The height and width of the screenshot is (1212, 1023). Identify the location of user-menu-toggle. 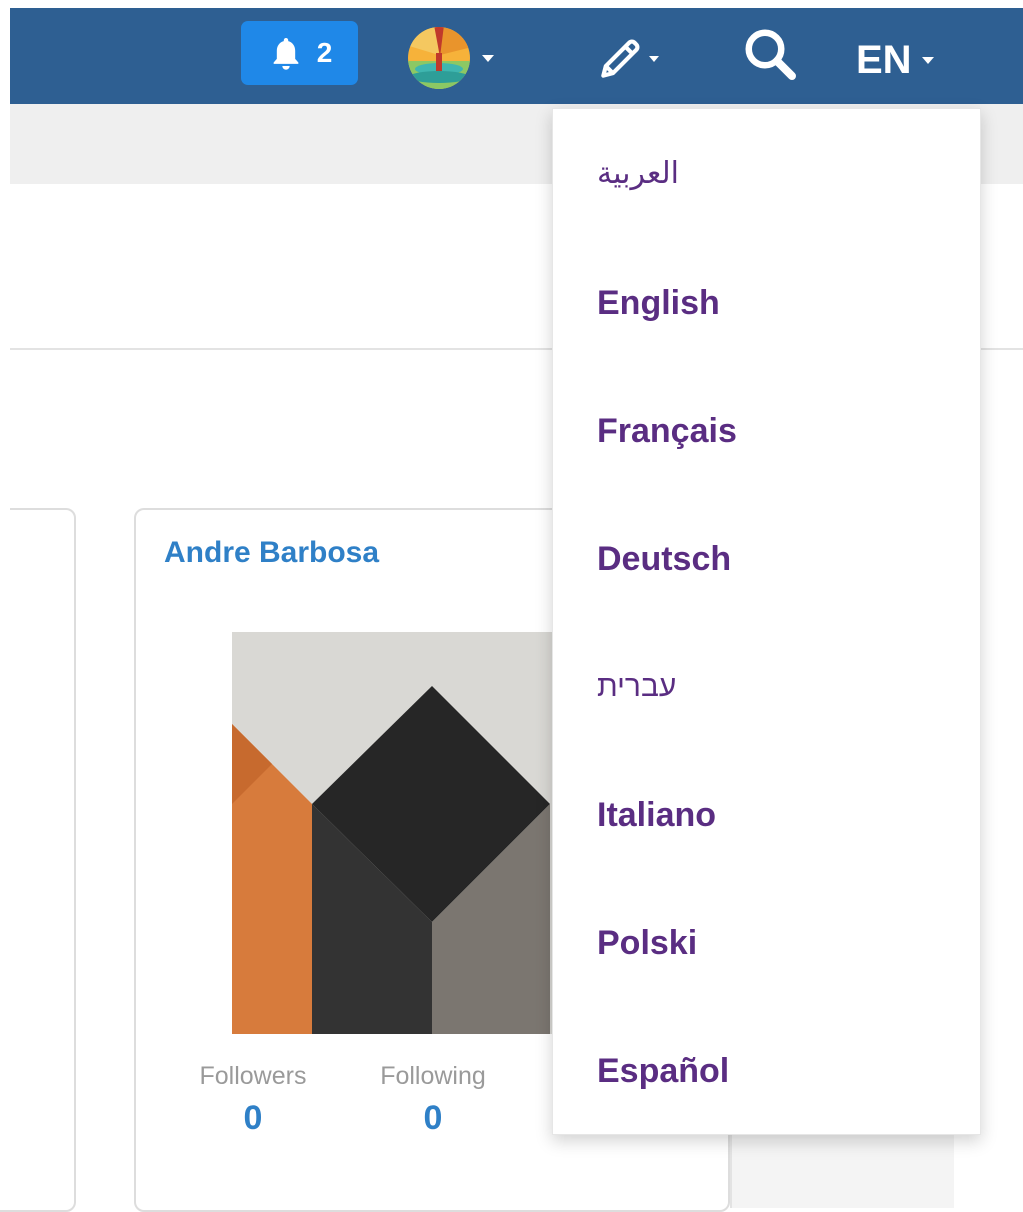
(450, 58).